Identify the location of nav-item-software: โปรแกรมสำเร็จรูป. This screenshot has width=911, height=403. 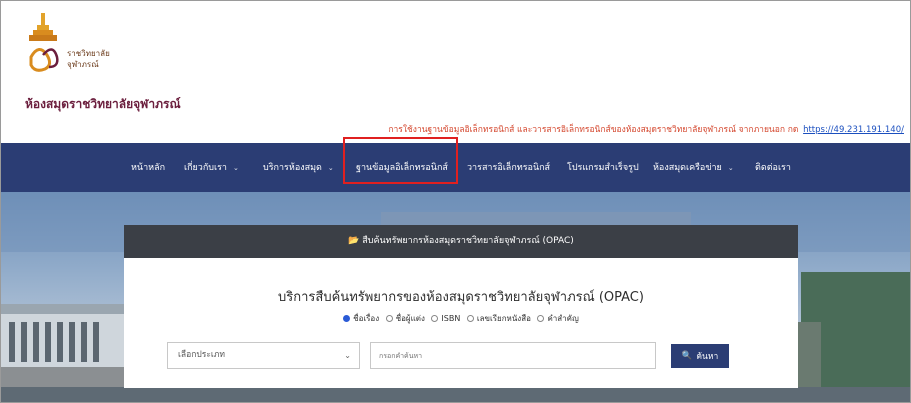
(603, 167).